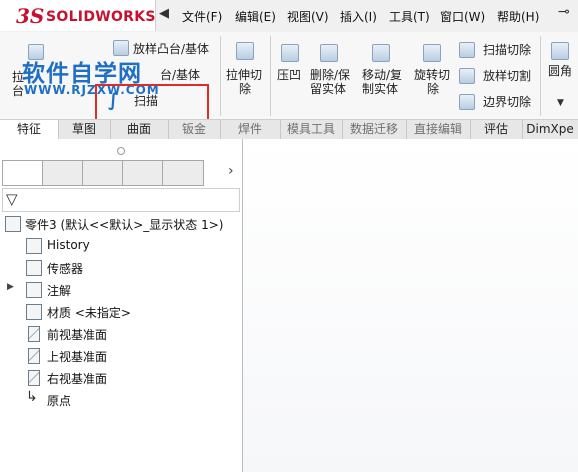 The height and width of the screenshot is (472, 578). I want to click on lofted-cut-icon, so click(467, 76).